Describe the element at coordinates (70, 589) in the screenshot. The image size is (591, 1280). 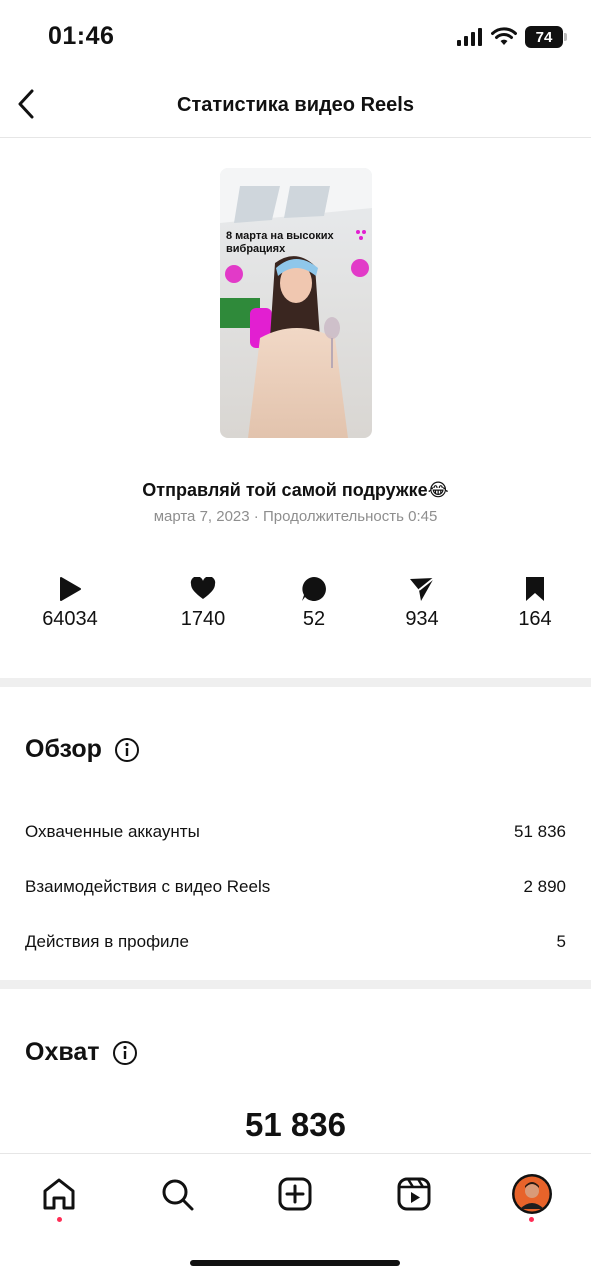
I see `play-icon` at that location.